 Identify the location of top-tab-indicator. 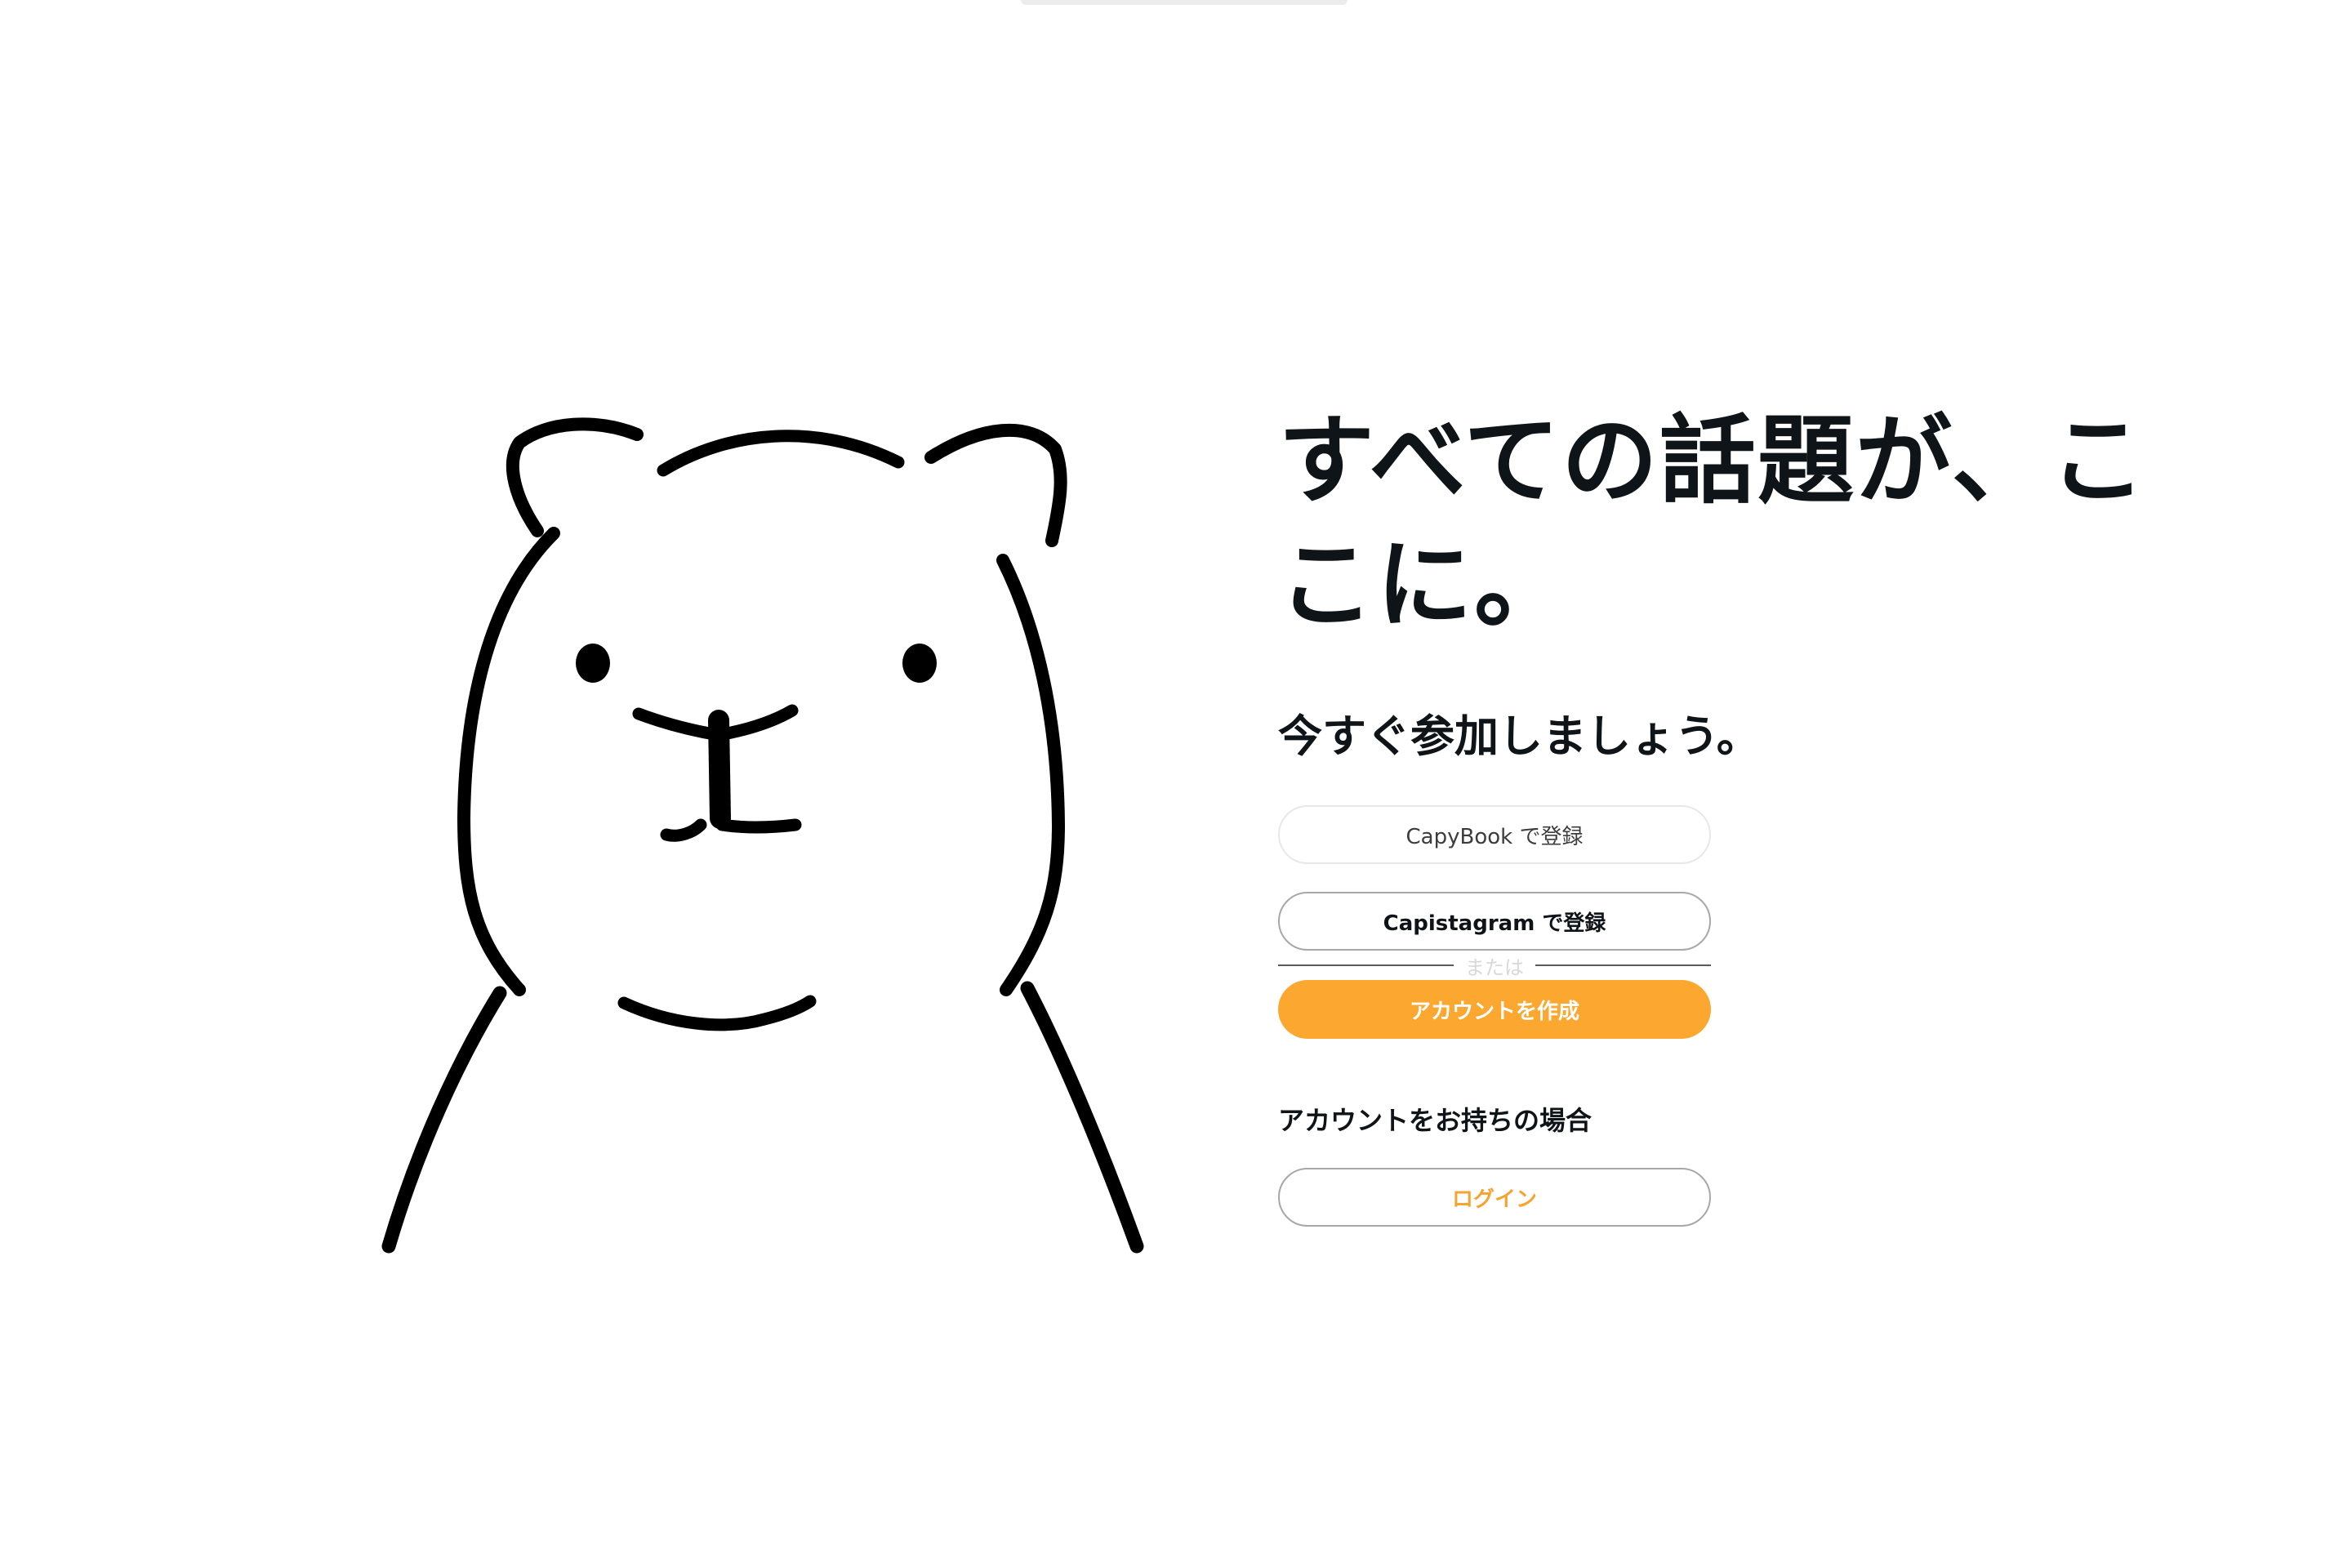
(1184, 2).